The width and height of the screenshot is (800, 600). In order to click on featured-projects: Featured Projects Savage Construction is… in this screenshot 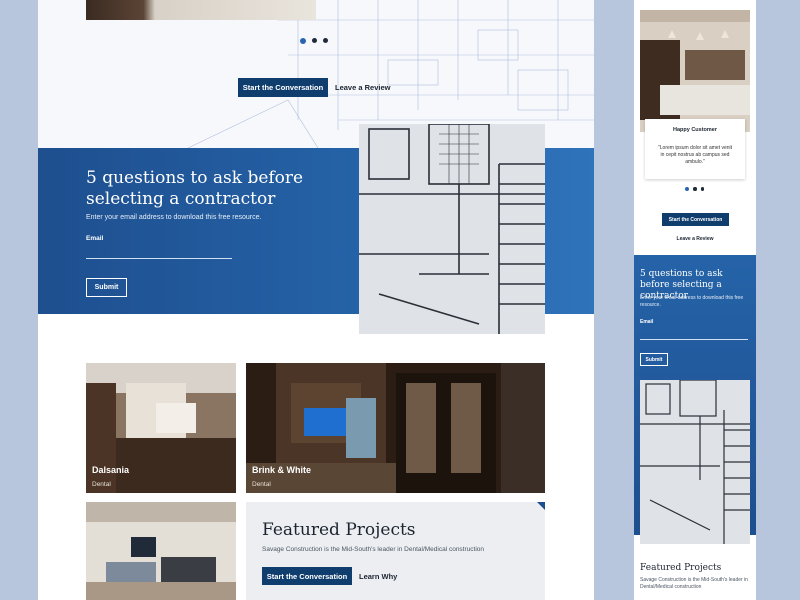, I will do `click(395, 551)`.